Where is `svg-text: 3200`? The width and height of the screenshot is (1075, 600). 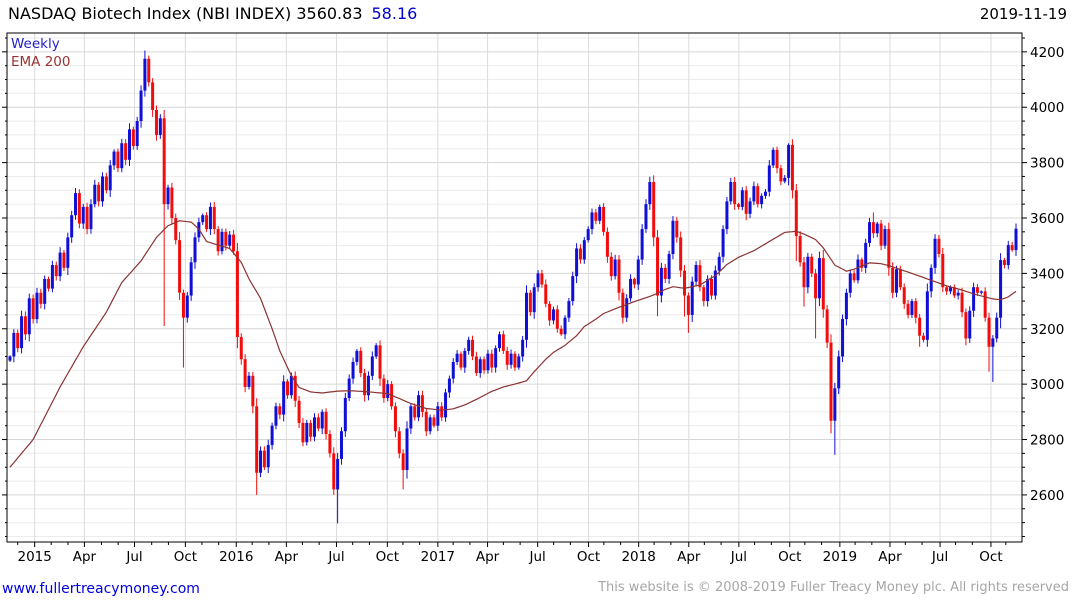
svg-text: 3200 is located at coordinates (1047, 330).